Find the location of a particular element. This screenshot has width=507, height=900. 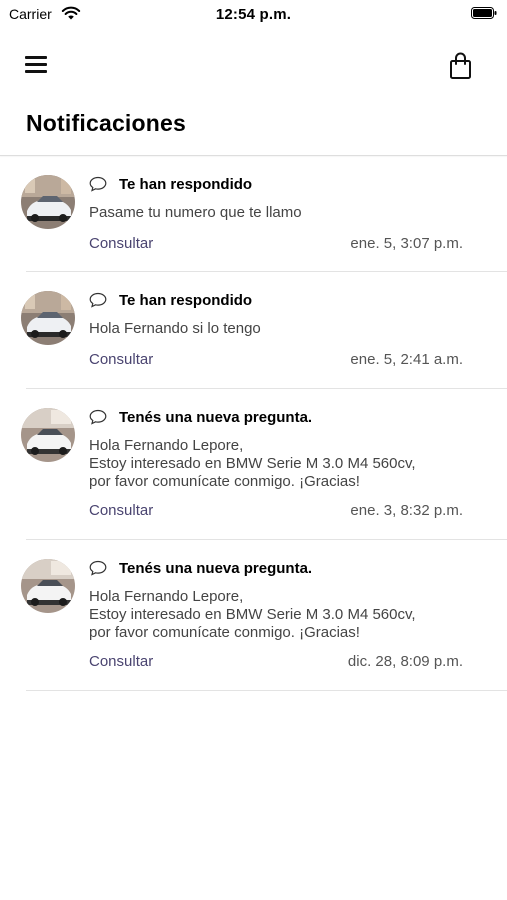

notification-message: Hola Fernando si lo tengo is located at coordinates (175, 328).